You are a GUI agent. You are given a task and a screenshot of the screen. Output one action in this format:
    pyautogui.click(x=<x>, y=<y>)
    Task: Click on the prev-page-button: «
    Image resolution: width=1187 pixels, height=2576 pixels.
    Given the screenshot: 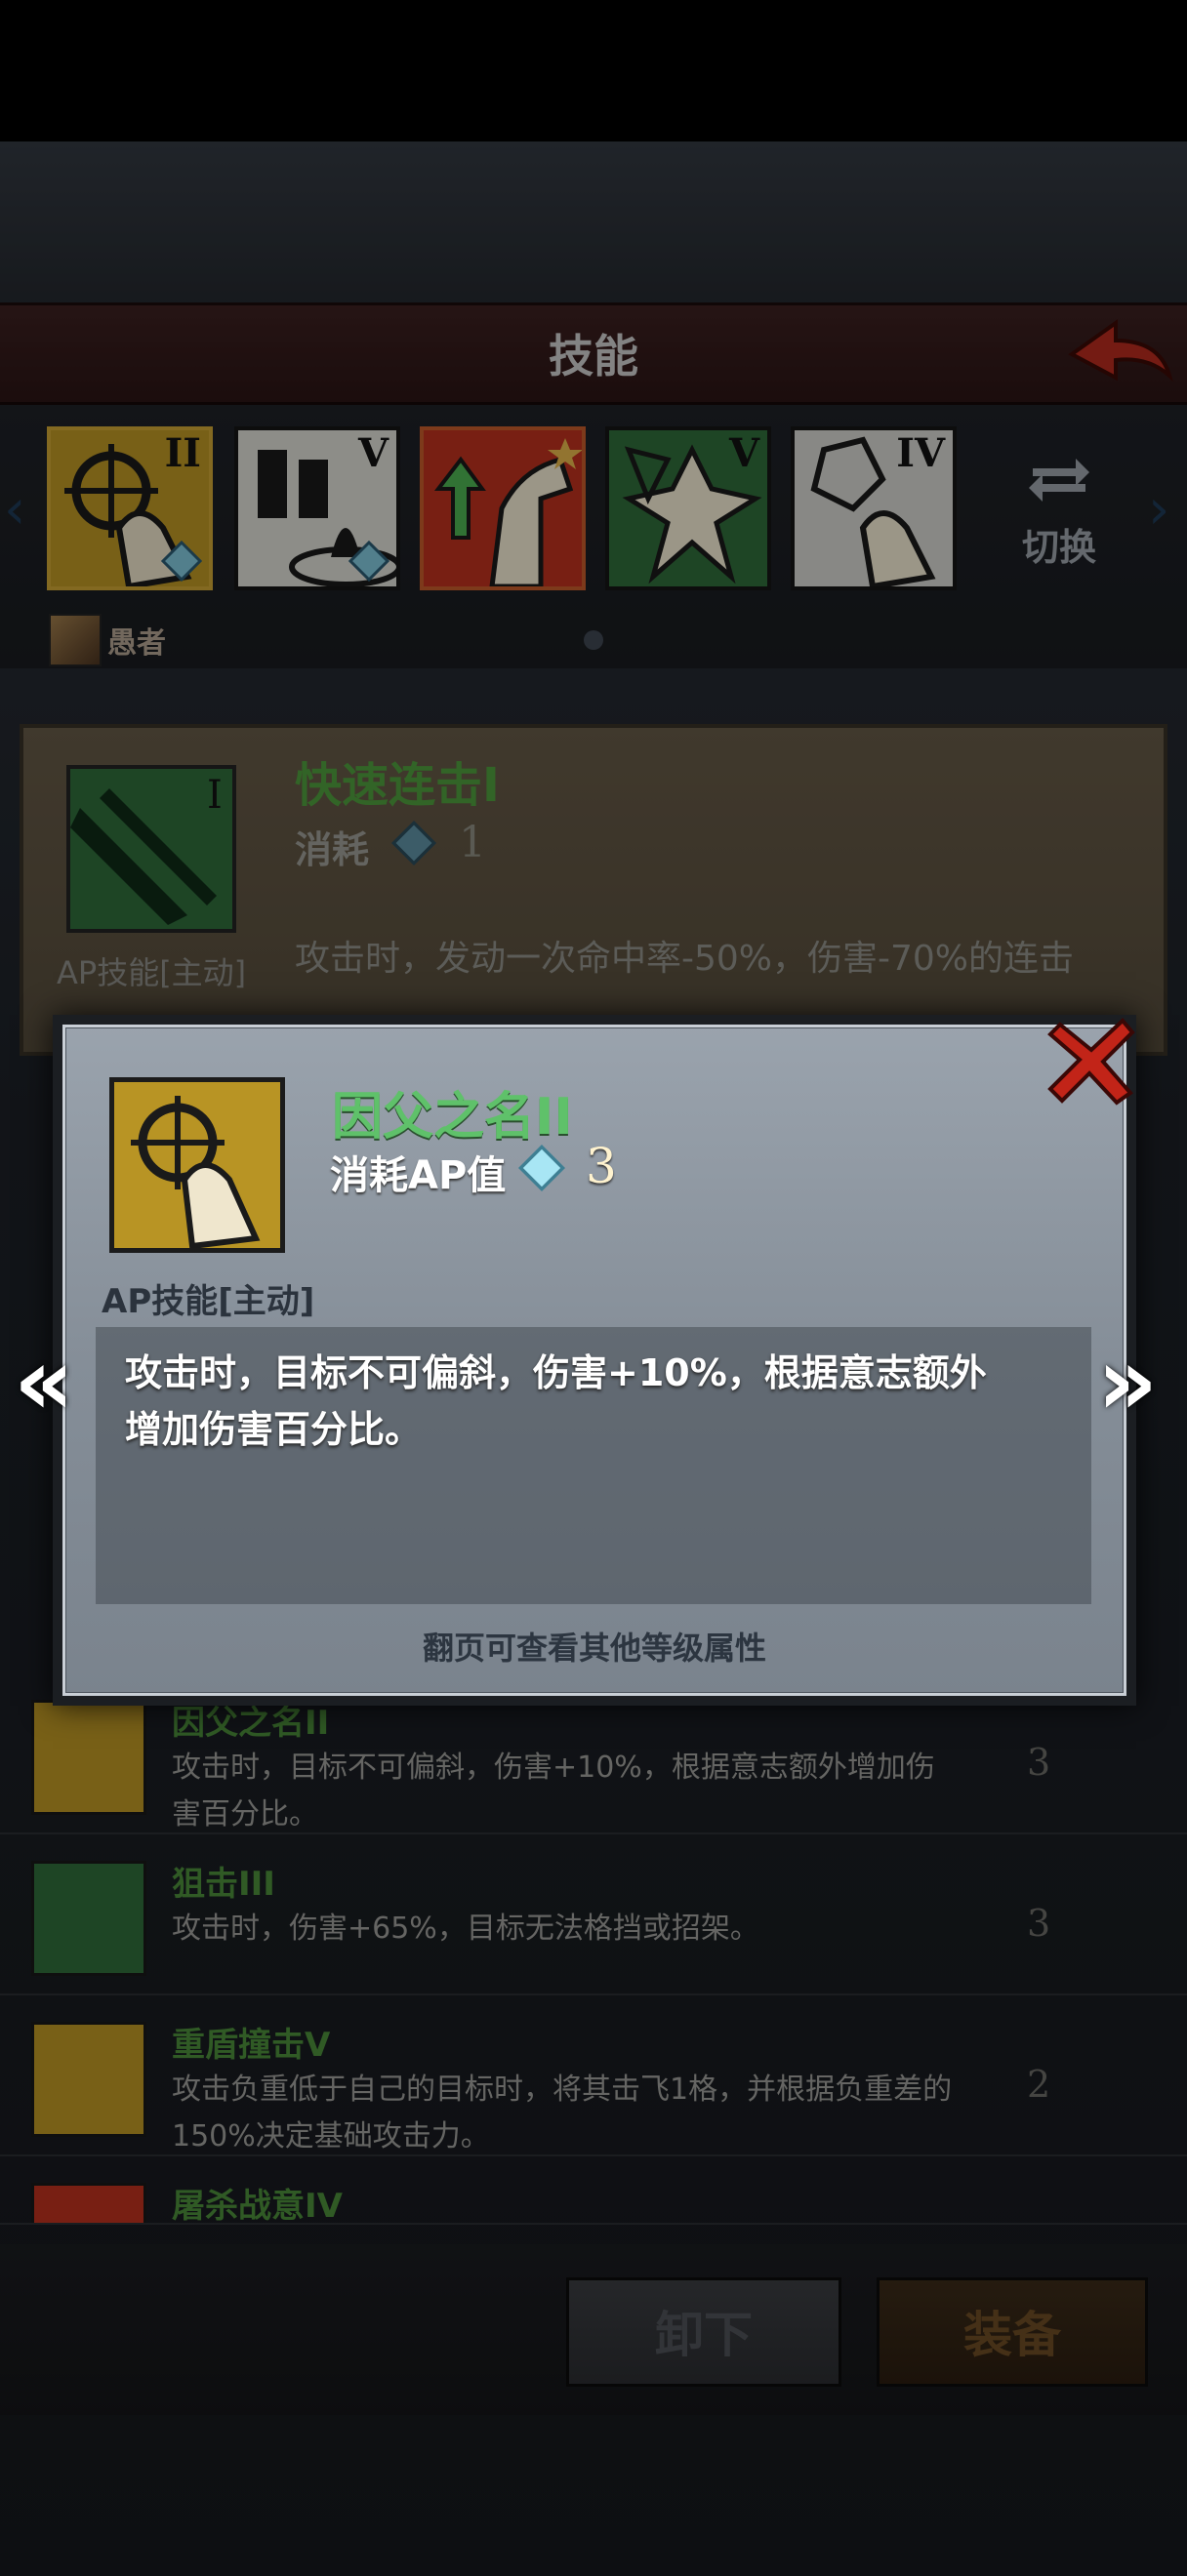 What is the action you would take?
    pyautogui.click(x=44, y=1381)
    